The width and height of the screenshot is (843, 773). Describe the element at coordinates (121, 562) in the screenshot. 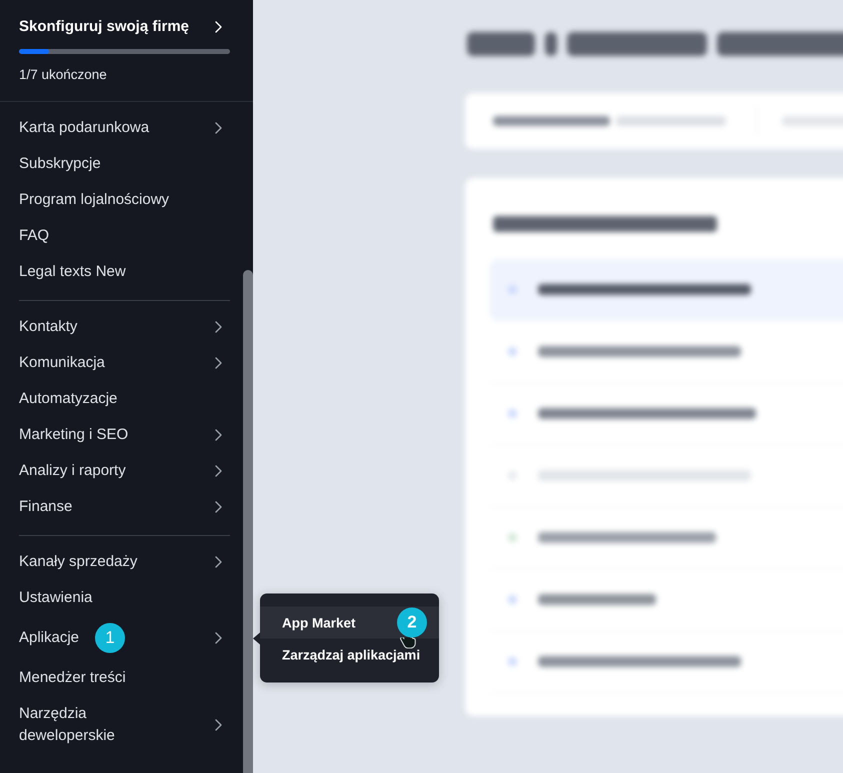

I see `menu-item: Kanały sprzedaży` at that location.